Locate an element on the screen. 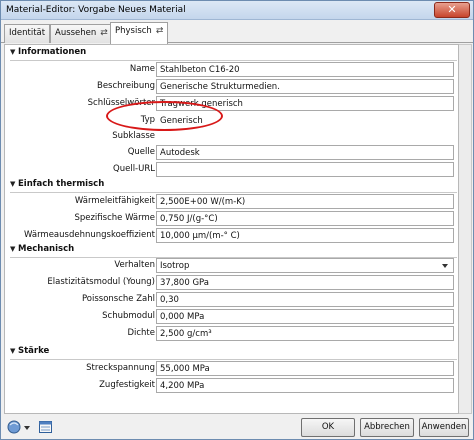 The height and width of the screenshot is (440, 474). button-bar: OK Abbrechen Anwenden is located at coordinates (237, 427).